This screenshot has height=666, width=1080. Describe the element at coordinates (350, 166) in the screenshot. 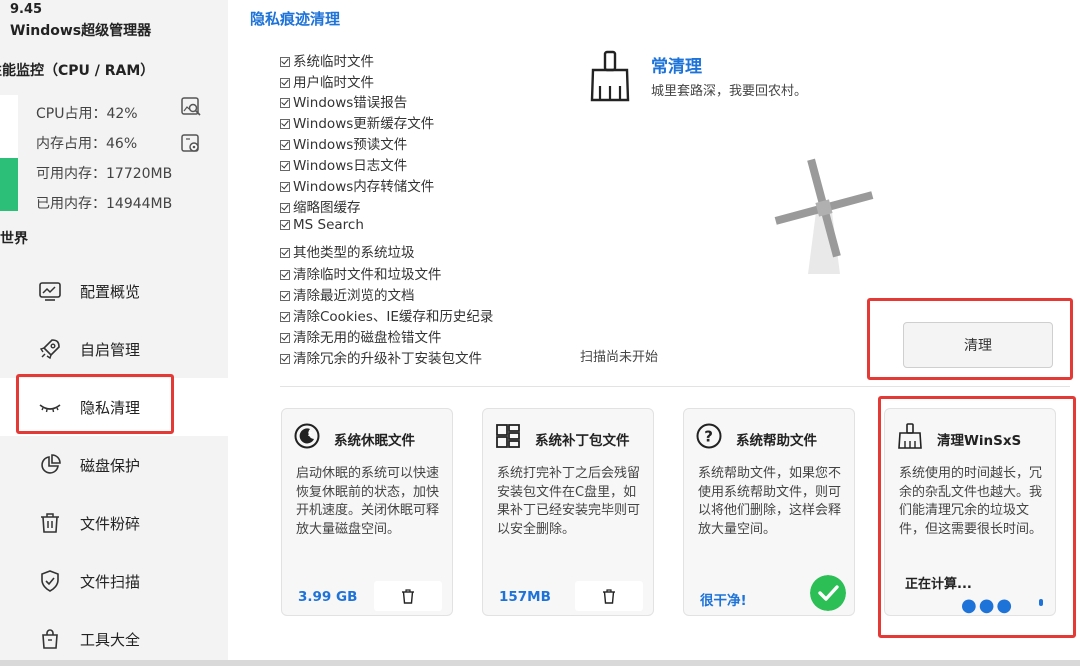

I see `checklist-item-label: Windows日志文件` at that location.